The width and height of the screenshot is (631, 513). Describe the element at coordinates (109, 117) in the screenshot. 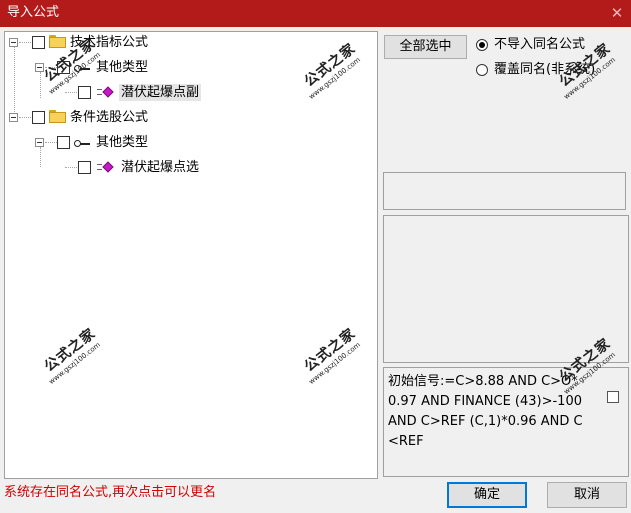

I see `tree-node-label: 条件选股公式` at that location.